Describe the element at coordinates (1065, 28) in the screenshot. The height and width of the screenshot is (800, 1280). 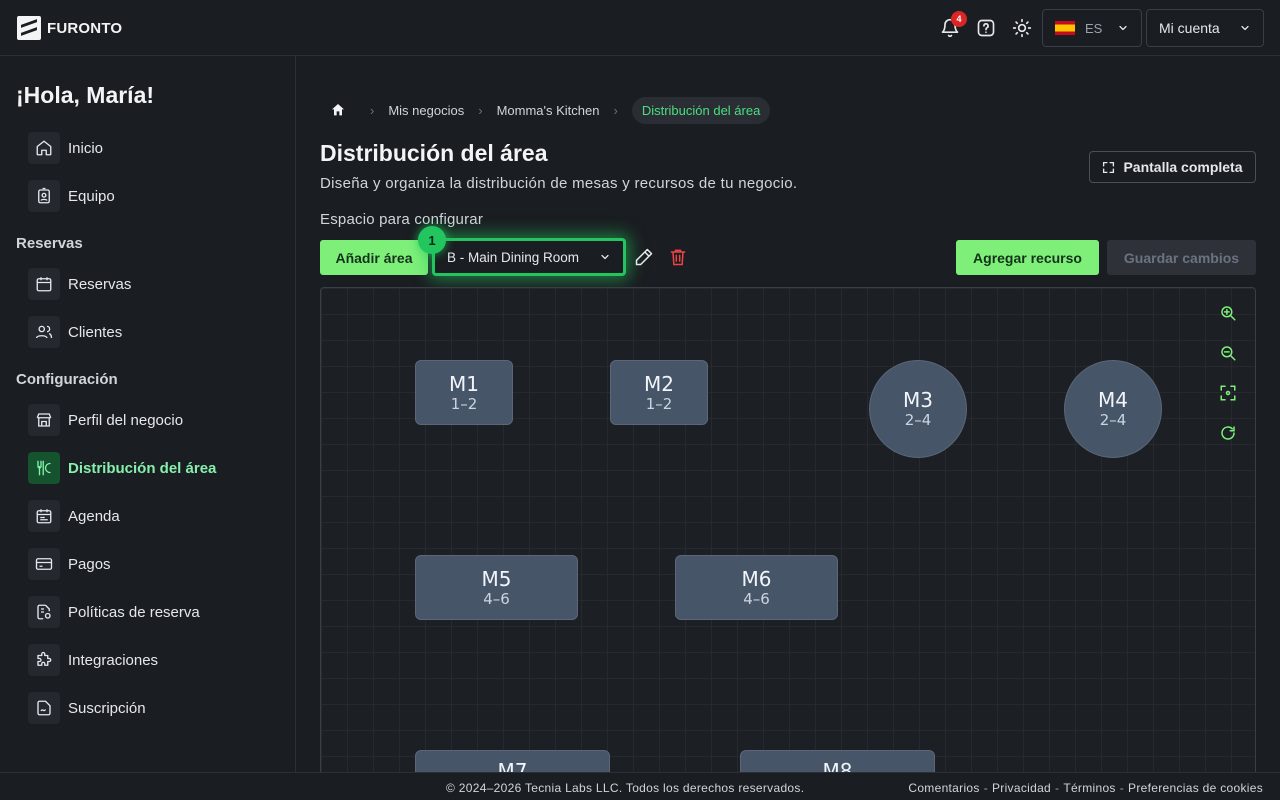
I see `spain-flag-icon` at that location.